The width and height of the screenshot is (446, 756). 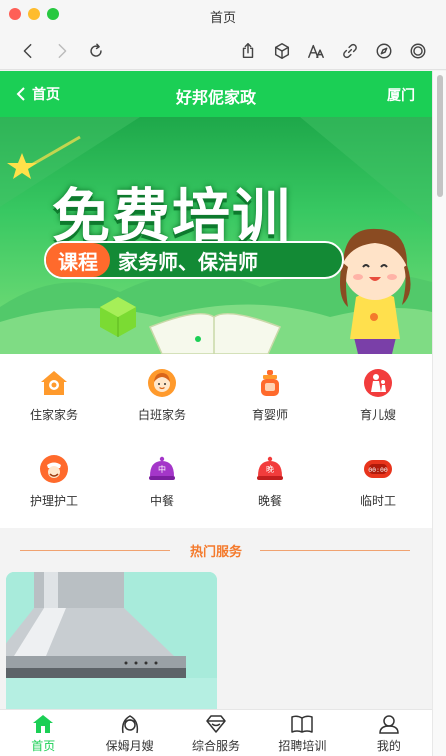 I want to click on tab-recruit: 招聘培训, so click(x=302, y=733).